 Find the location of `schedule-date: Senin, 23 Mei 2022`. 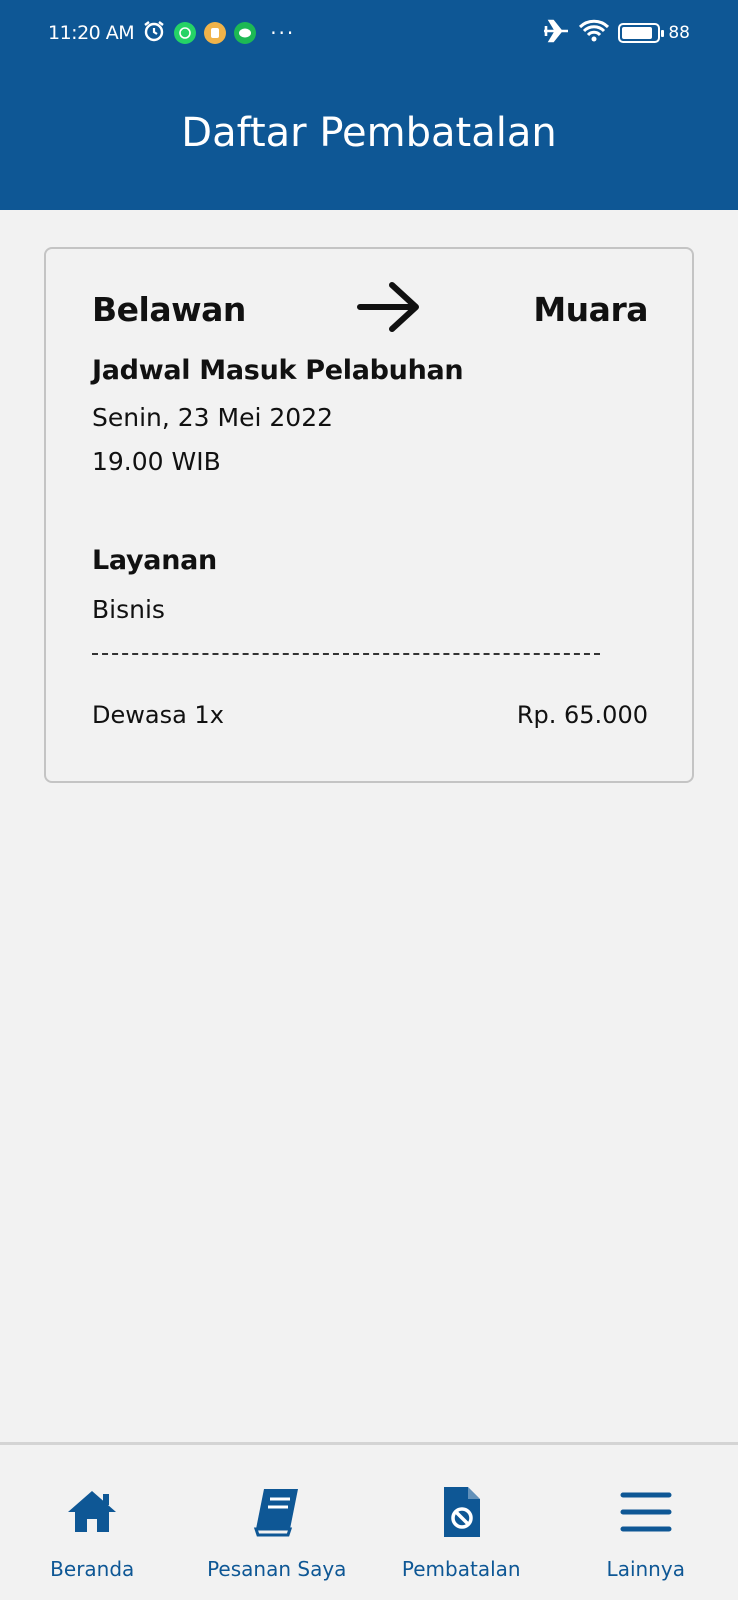

schedule-date: Senin, 23 Mei 2022 is located at coordinates (213, 417).